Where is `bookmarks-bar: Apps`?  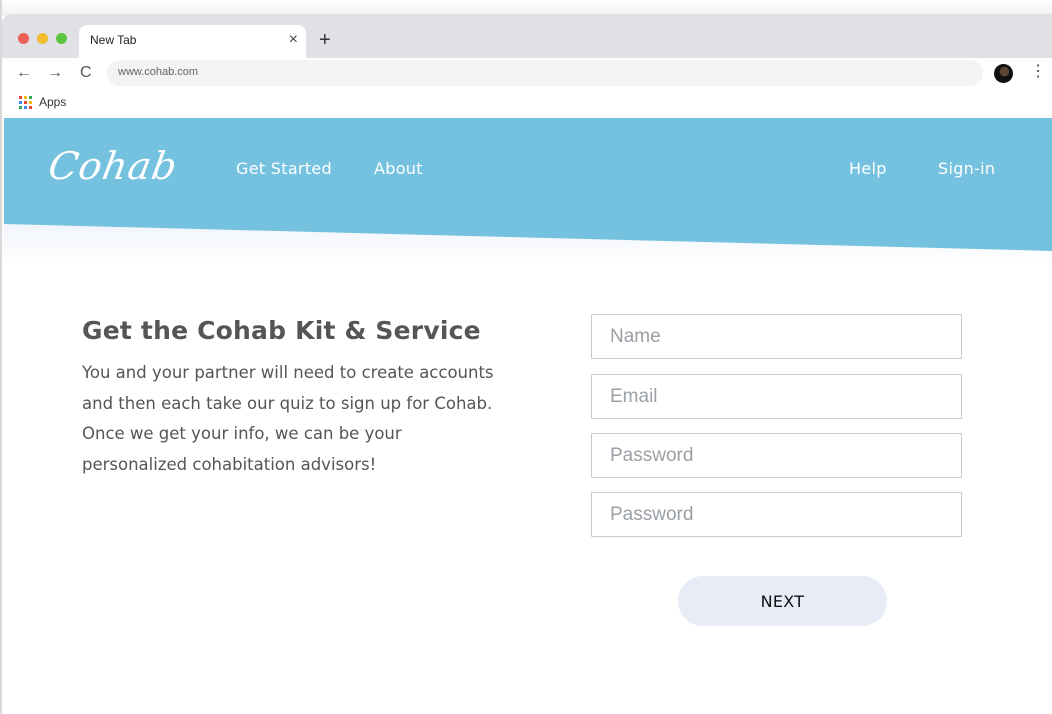 bookmarks-bar: Apps is located at coordinates (527, 103).